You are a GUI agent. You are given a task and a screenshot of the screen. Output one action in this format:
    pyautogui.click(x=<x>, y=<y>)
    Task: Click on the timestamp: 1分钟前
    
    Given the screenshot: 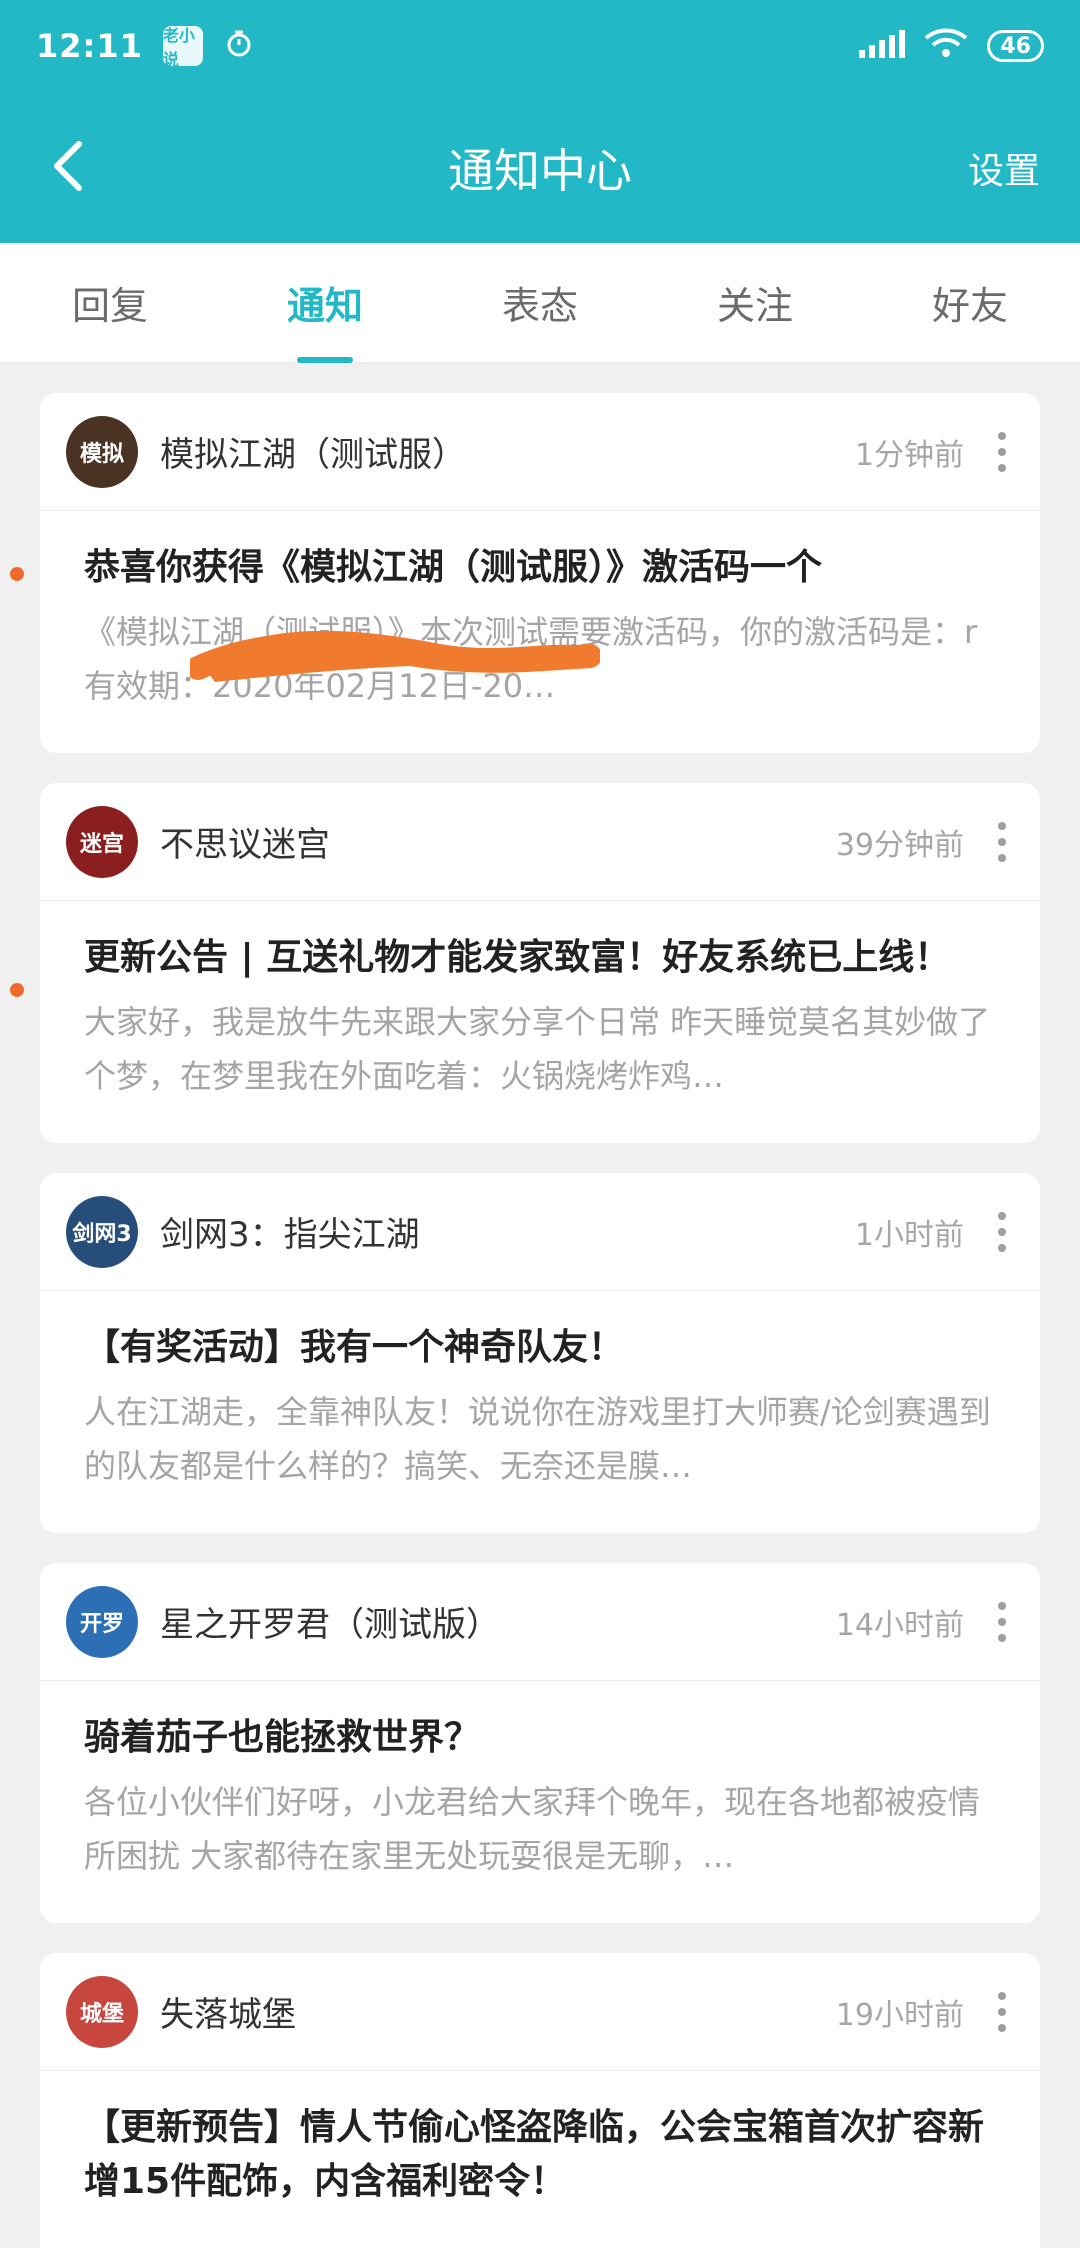 What is the action you would take?
    pyautogui.click(x=909, y=455)
    